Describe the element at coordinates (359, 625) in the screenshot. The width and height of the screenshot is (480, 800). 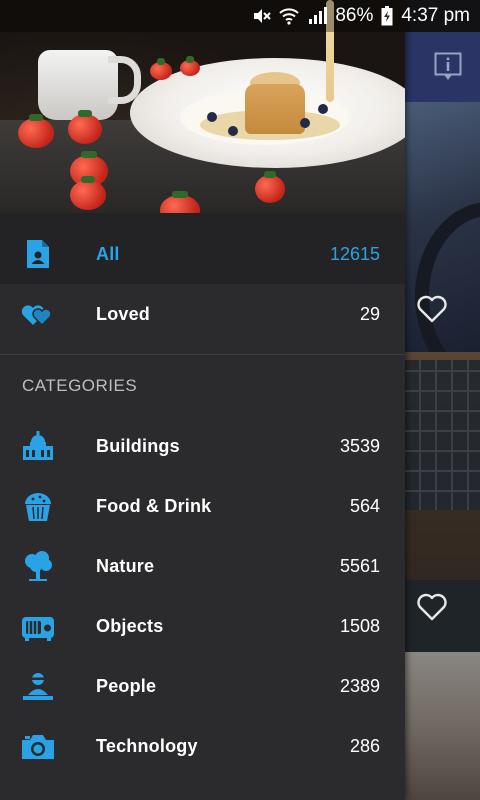
I see `category-count: 1508` at that location.